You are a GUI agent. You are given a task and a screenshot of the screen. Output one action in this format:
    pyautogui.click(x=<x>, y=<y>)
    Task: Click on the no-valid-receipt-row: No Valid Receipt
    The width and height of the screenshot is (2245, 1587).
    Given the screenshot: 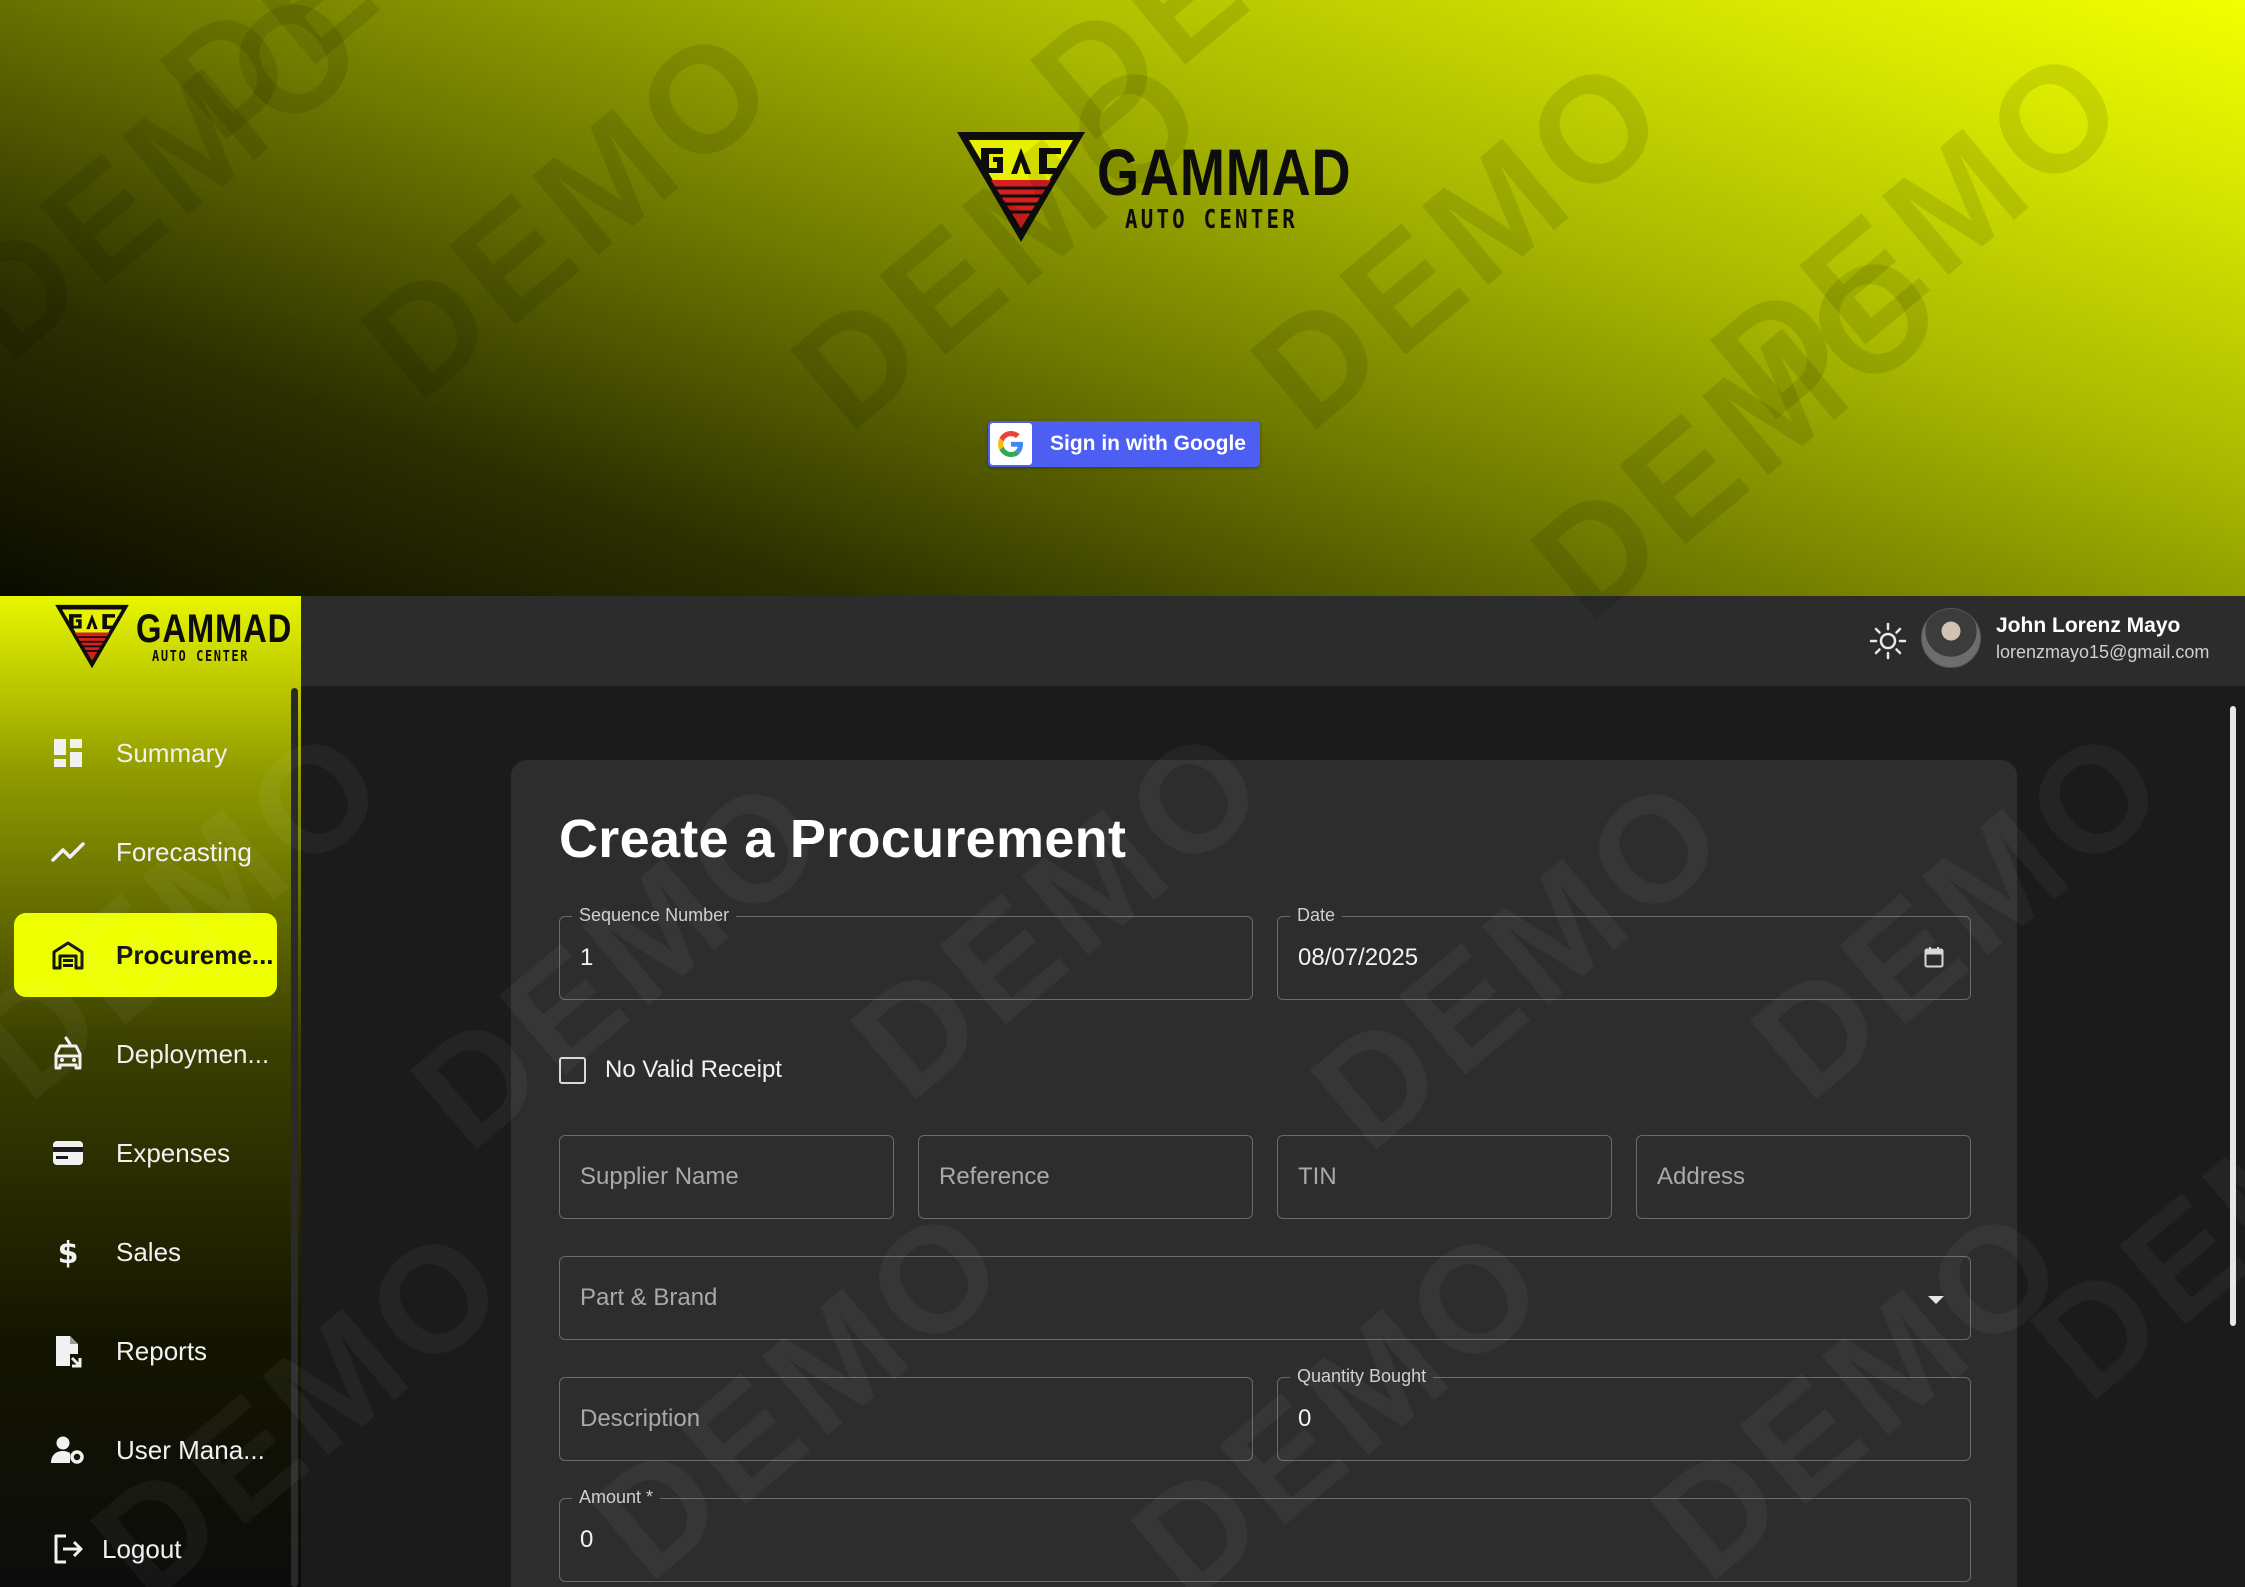 What is the action you would take?
    pyautogui.click(x=670, y=1070)
    